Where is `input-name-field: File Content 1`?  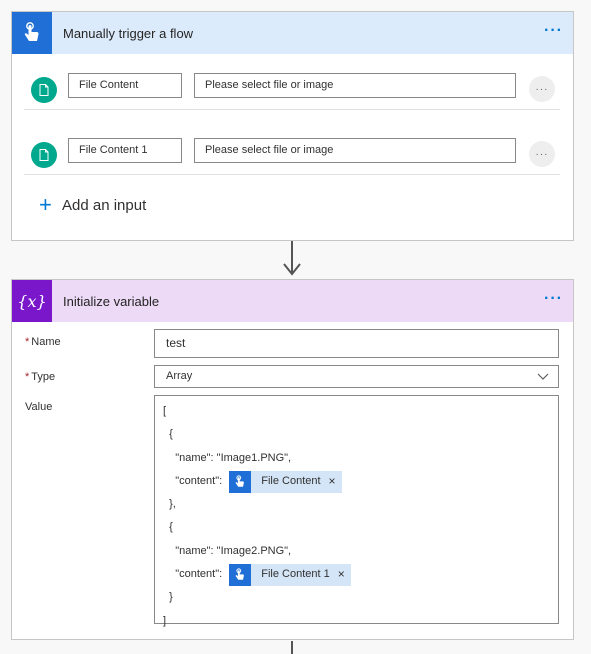
input-name-field: File Content 1 is located at coordinates (125, 150).